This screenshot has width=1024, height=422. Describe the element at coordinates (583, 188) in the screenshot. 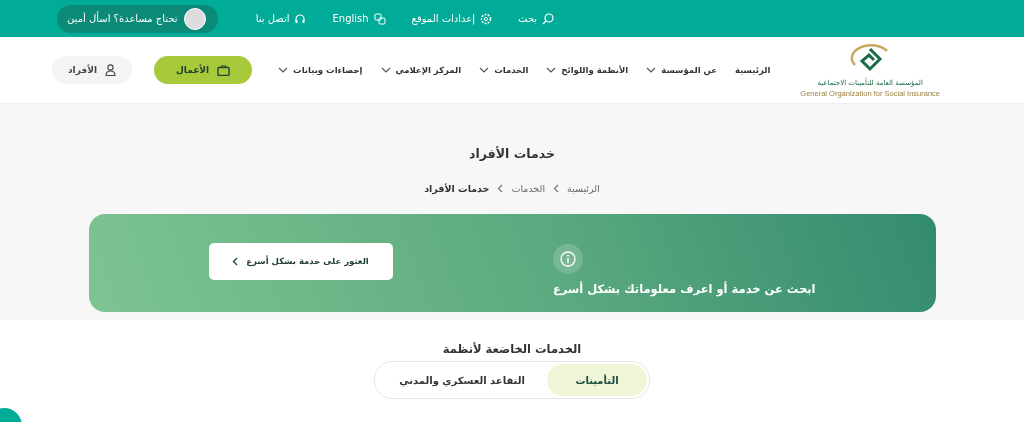

I see `breadcrumb-link: الرئيسية` at that location.